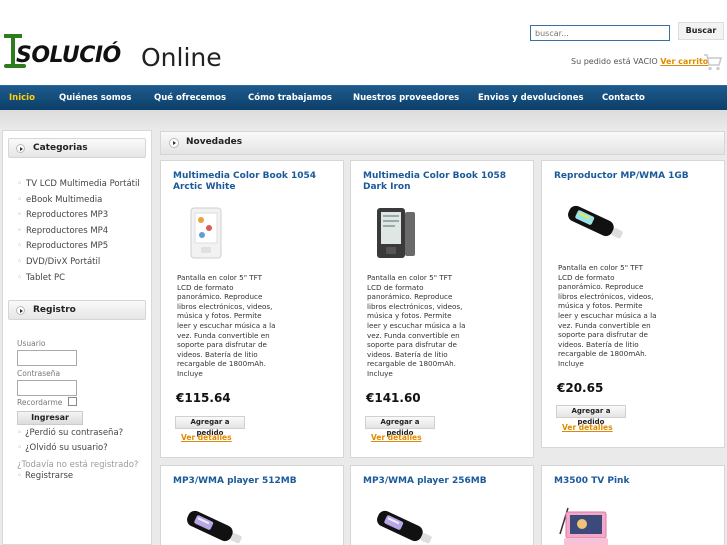 Image resolution: width=727 pixels, height=545 pixels. I want to click on product-title-link: Reproductor MP/WMA 1GB, so click(638, 176).